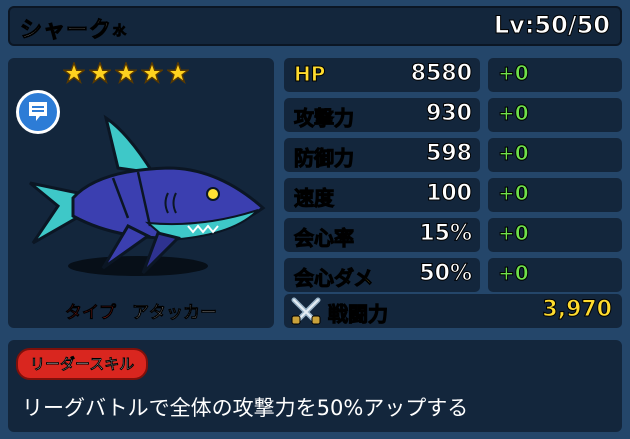 This screenshot has height=439, width=630. What do you see at coordinates (245, 408) in the screenshot?
I see `leader-skill-description: リーグバトルで全体の攻撃力を50%アップする` at bounding box center [245, 408].